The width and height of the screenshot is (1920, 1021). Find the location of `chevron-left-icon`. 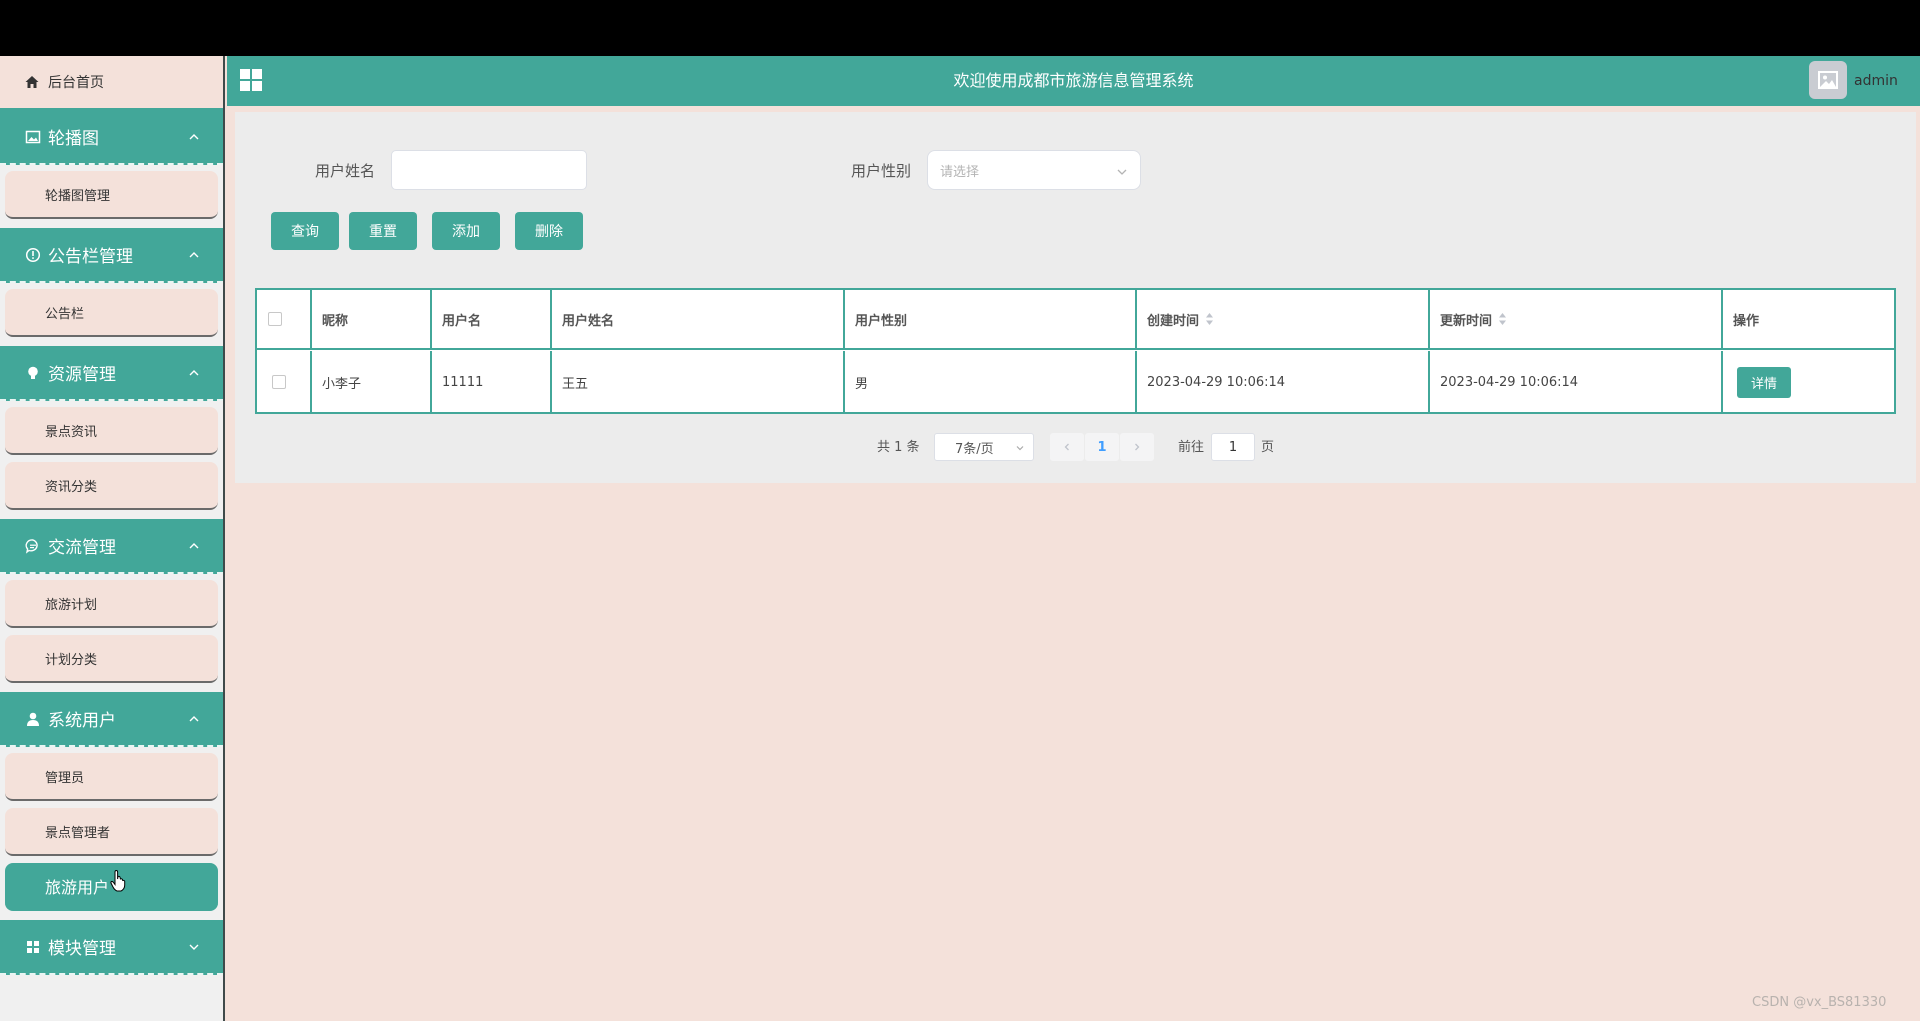

chevron-left-icon is located at coordinates (1066, 447).